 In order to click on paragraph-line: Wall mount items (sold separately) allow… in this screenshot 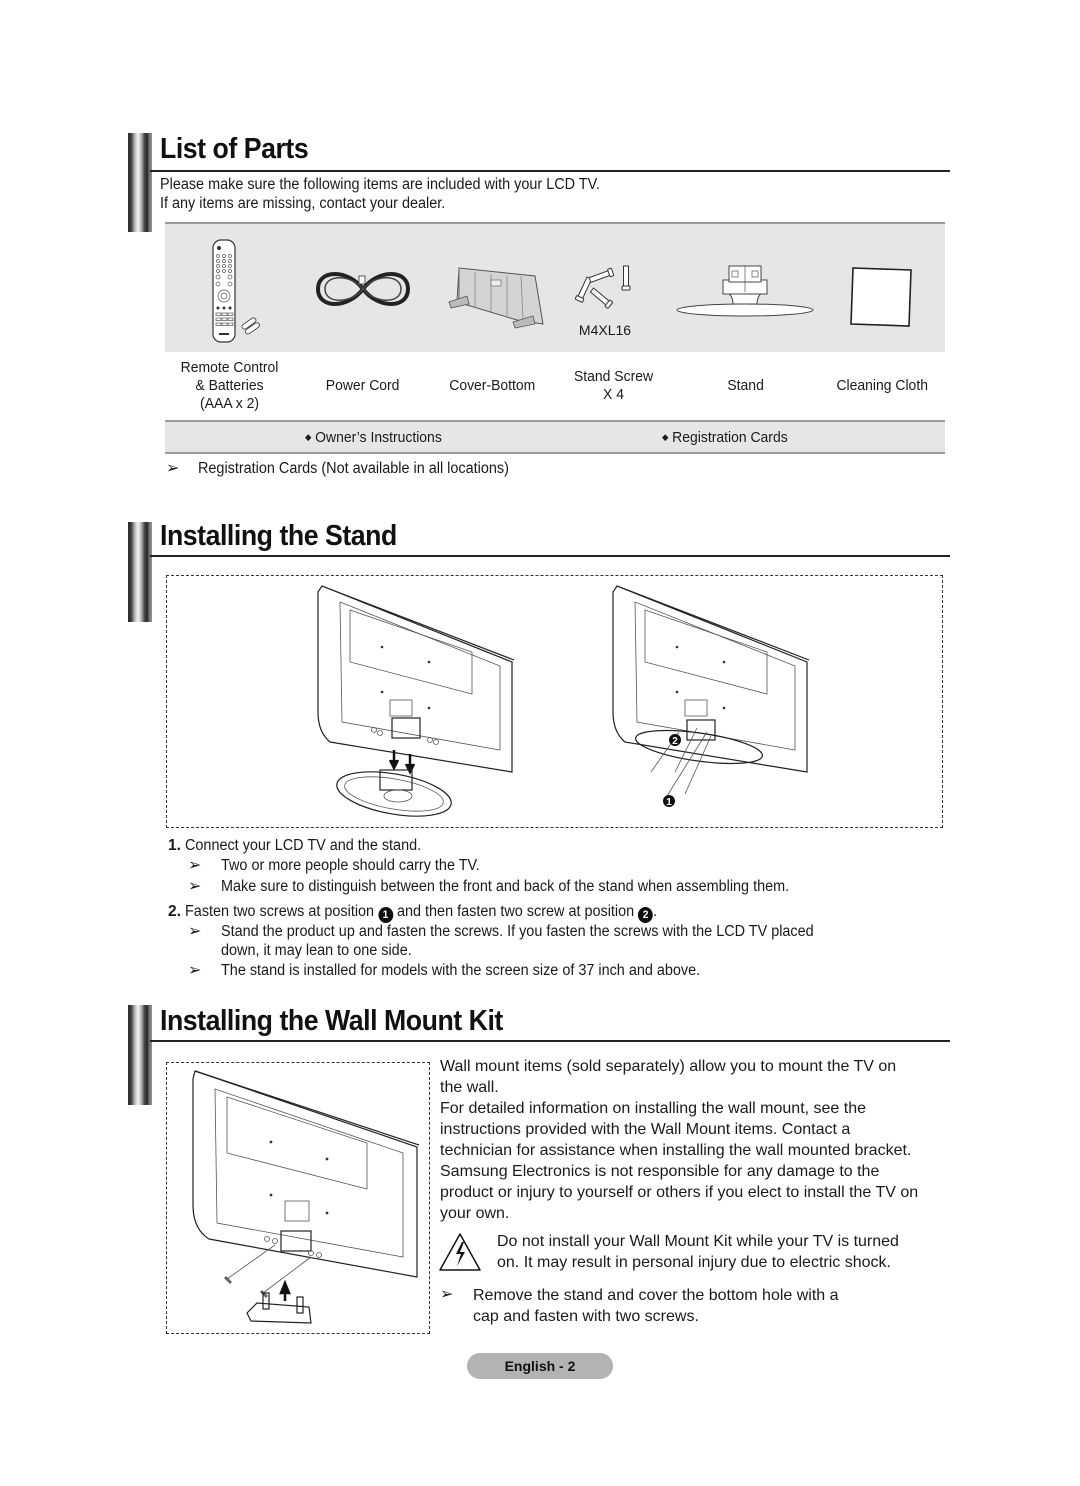, I will do `click(668, 1066)`.